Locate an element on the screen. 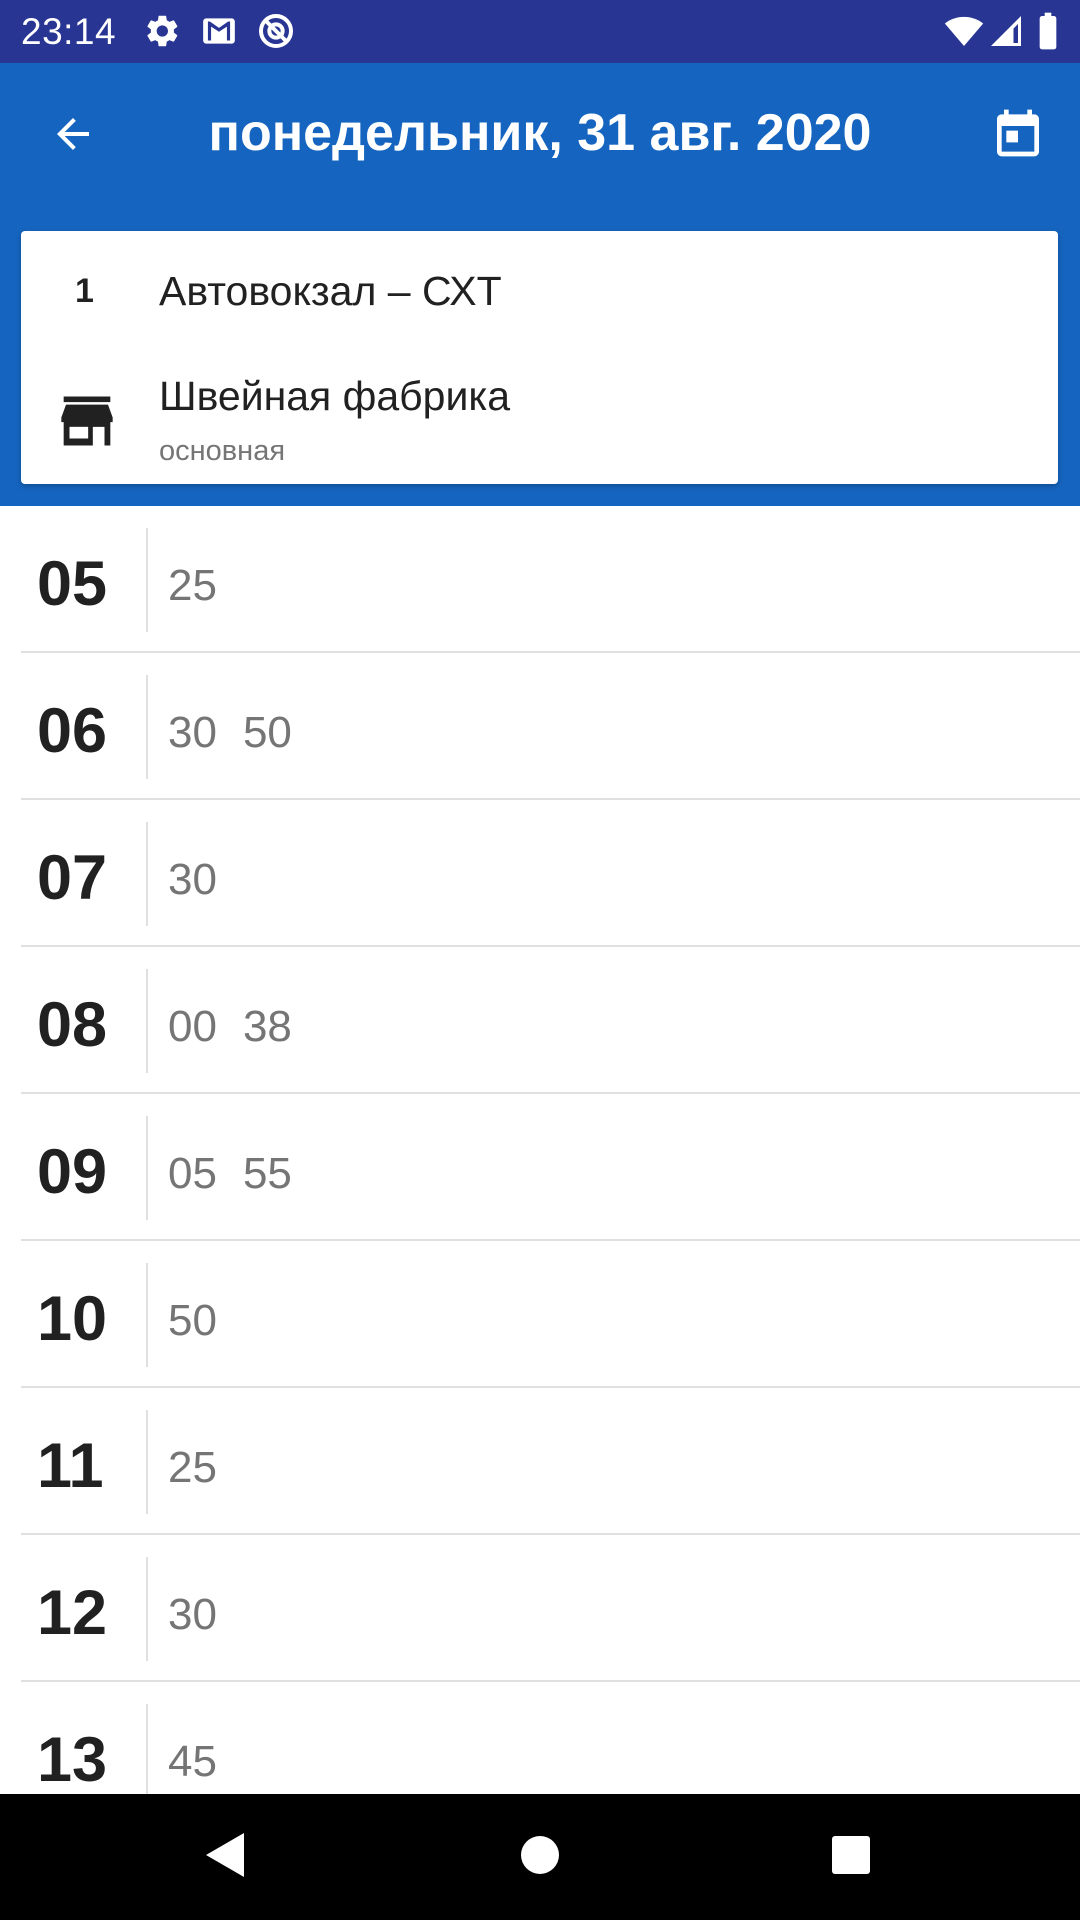 Image resolution: width=1080 pixels, height=1920 pixels. minutes-list: 00 38 is located at coordinates (230, 1027).